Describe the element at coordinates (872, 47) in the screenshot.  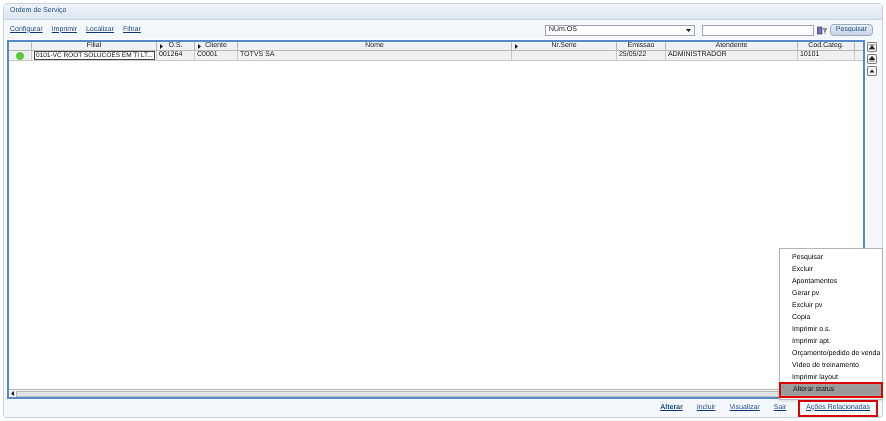
I see `move-top-icon` at that location.